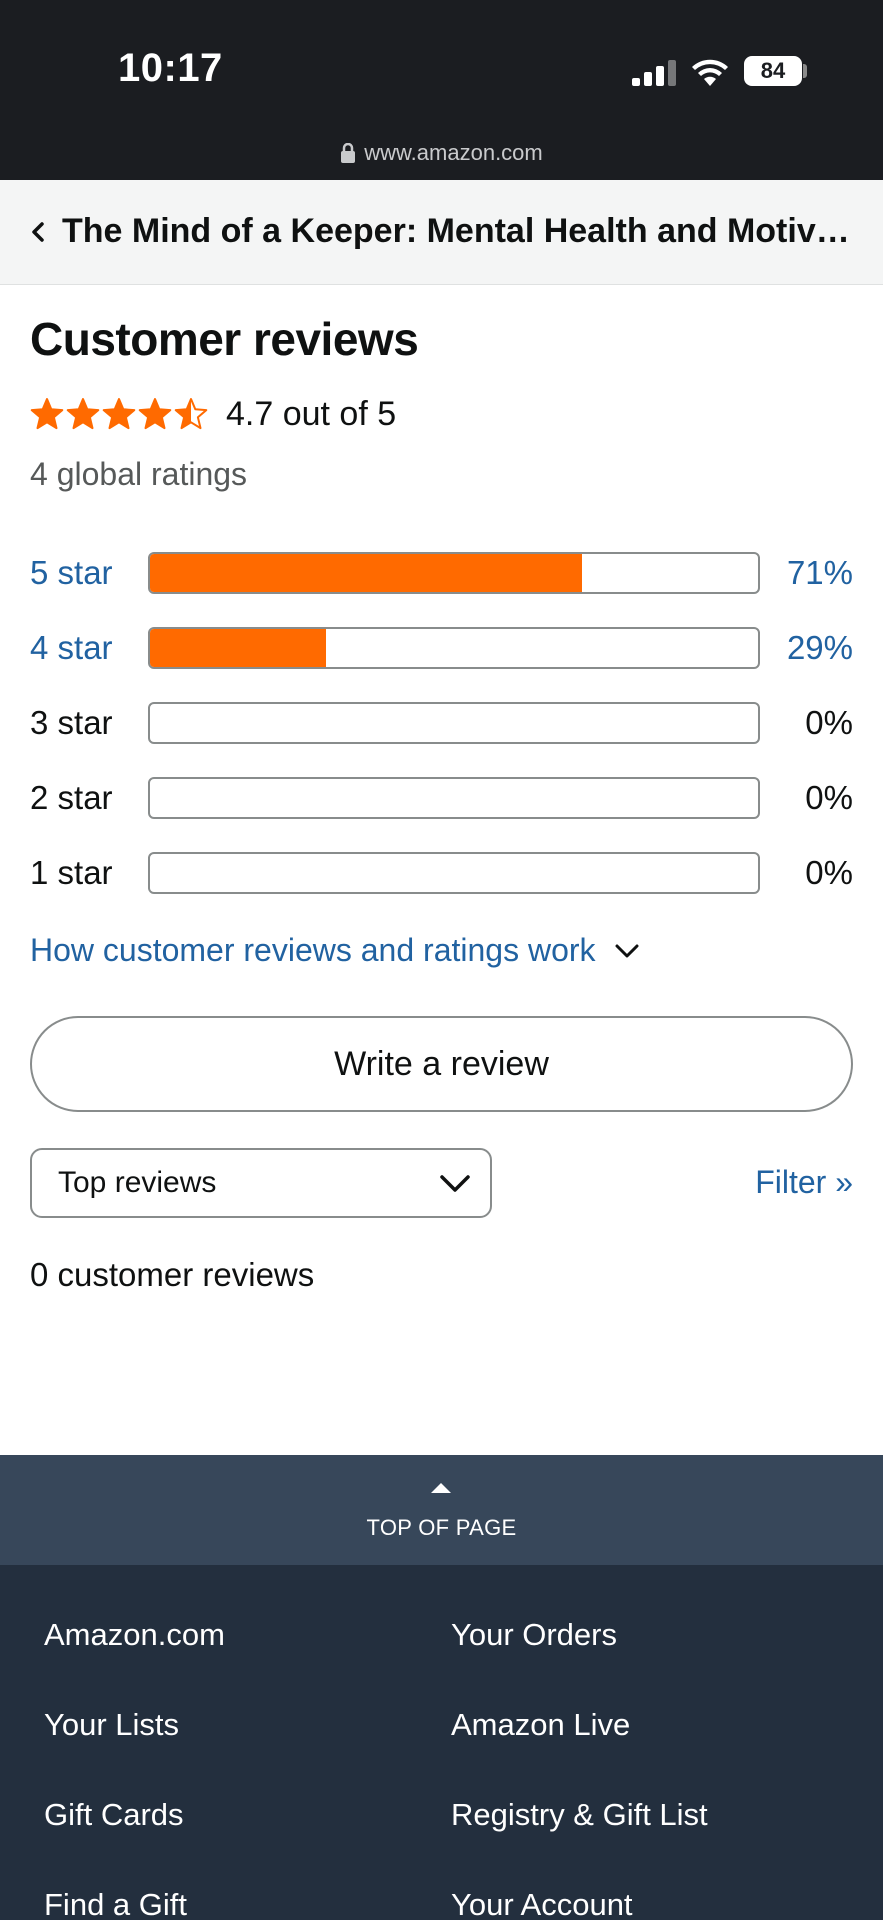 The height and width of the screenshot is (1920, 883). What do you see at coordinates (313, 950) in the screenshot?
I see `how-reviews-work-label: How customer reviews and ratings work` at bounding box center [313, 950].